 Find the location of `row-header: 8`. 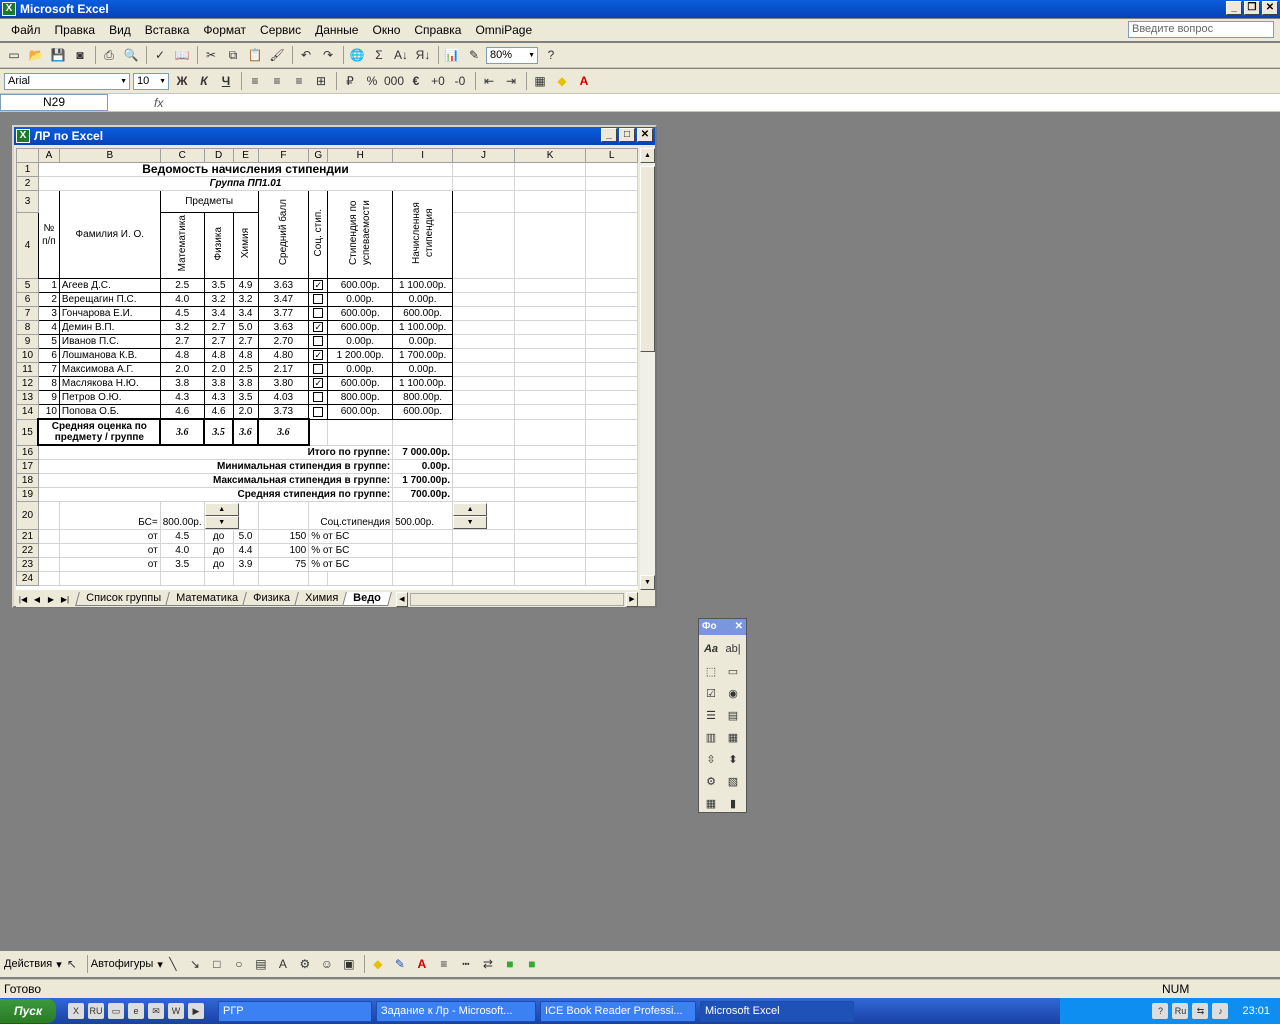

row-header: 8 is located at coordinates (27, 327).